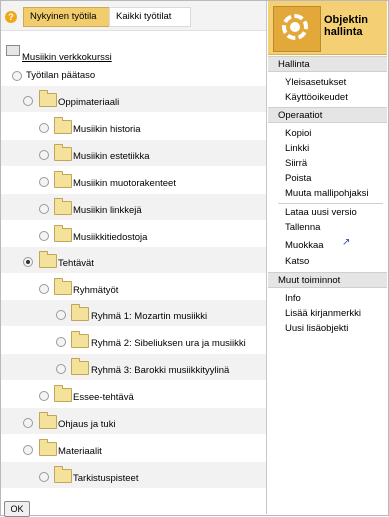  Describe the element at coordinates (96, 290) in the screenshot. I see `tree-label: Ryhmätyöt` at that location.